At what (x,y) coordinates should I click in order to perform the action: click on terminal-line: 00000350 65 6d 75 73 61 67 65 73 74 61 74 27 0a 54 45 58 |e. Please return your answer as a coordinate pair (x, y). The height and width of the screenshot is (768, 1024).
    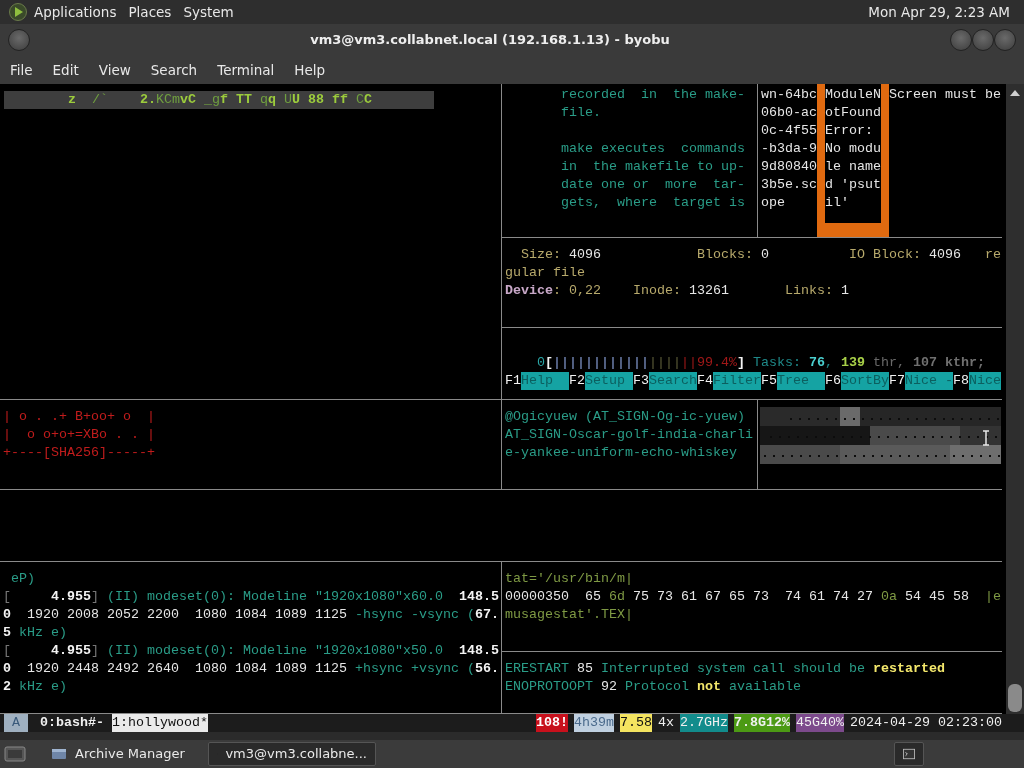
    Looking at the image, I should click on (752, 597).